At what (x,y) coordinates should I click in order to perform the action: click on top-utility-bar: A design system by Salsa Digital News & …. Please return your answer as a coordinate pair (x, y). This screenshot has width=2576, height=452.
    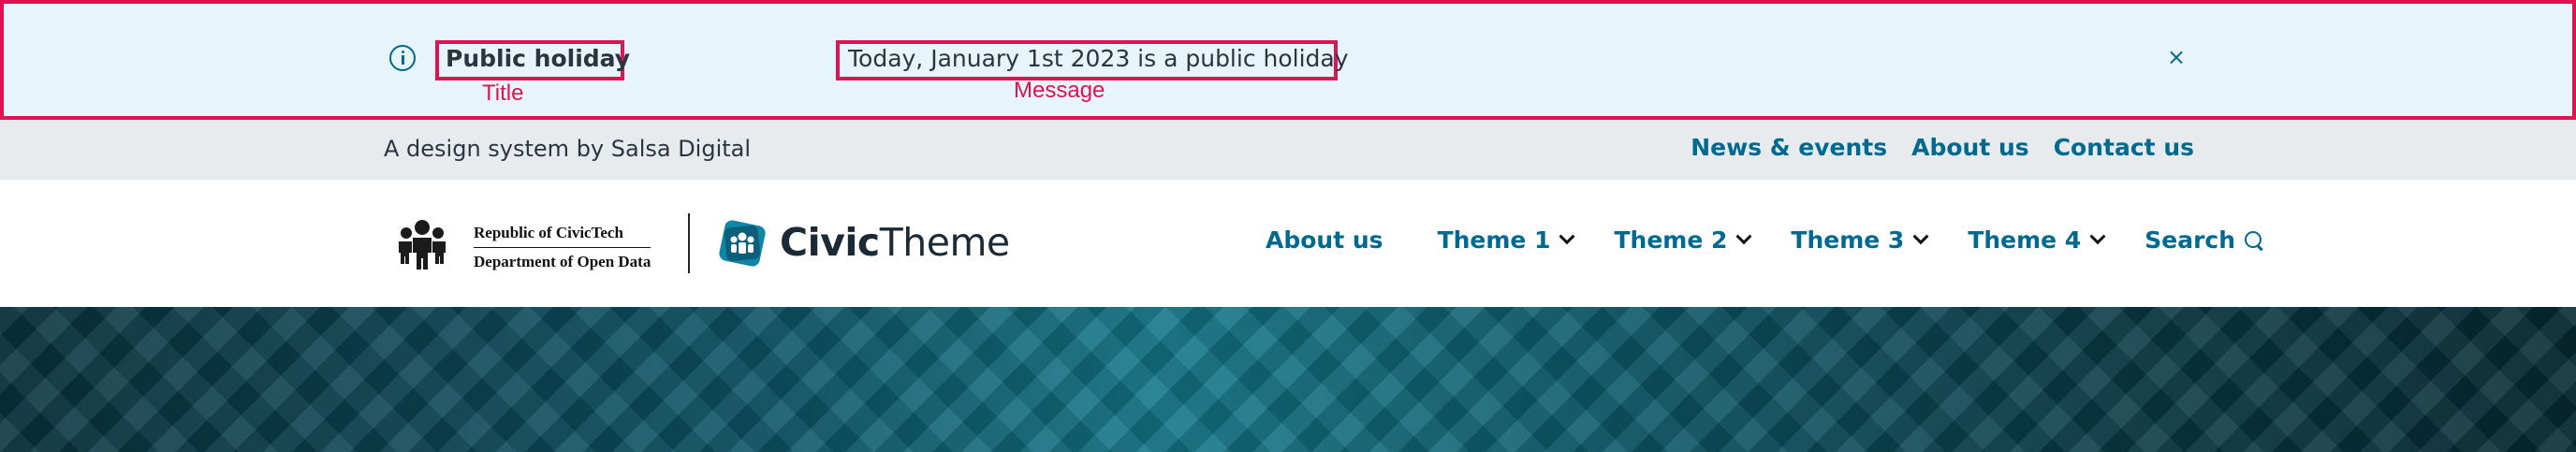
    Looking at the image, I should click on (1288, 150).